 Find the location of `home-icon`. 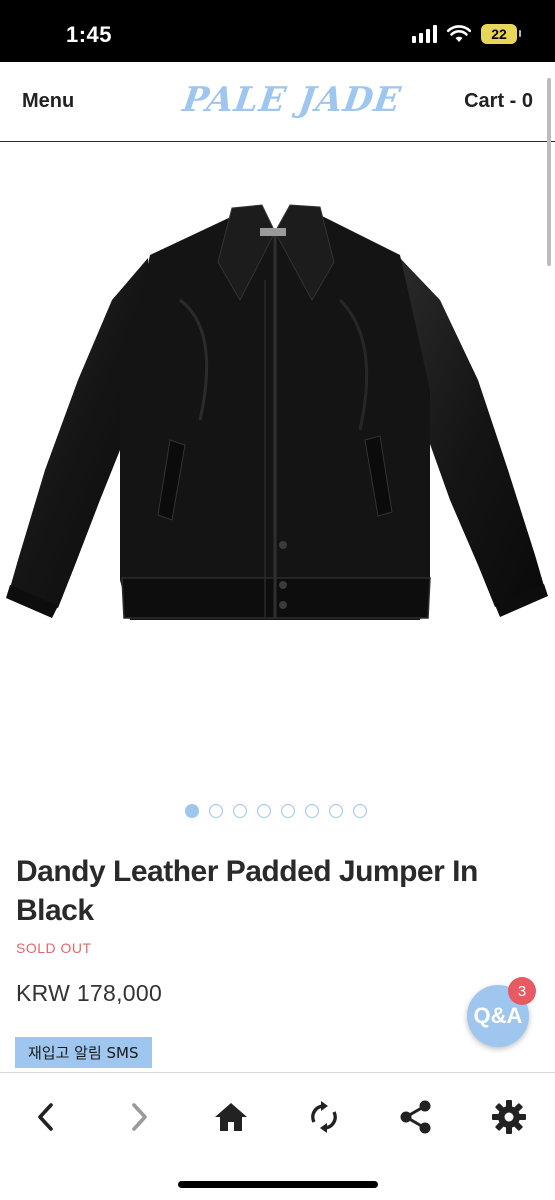

home-icon is located at coordinates (231, 1117).